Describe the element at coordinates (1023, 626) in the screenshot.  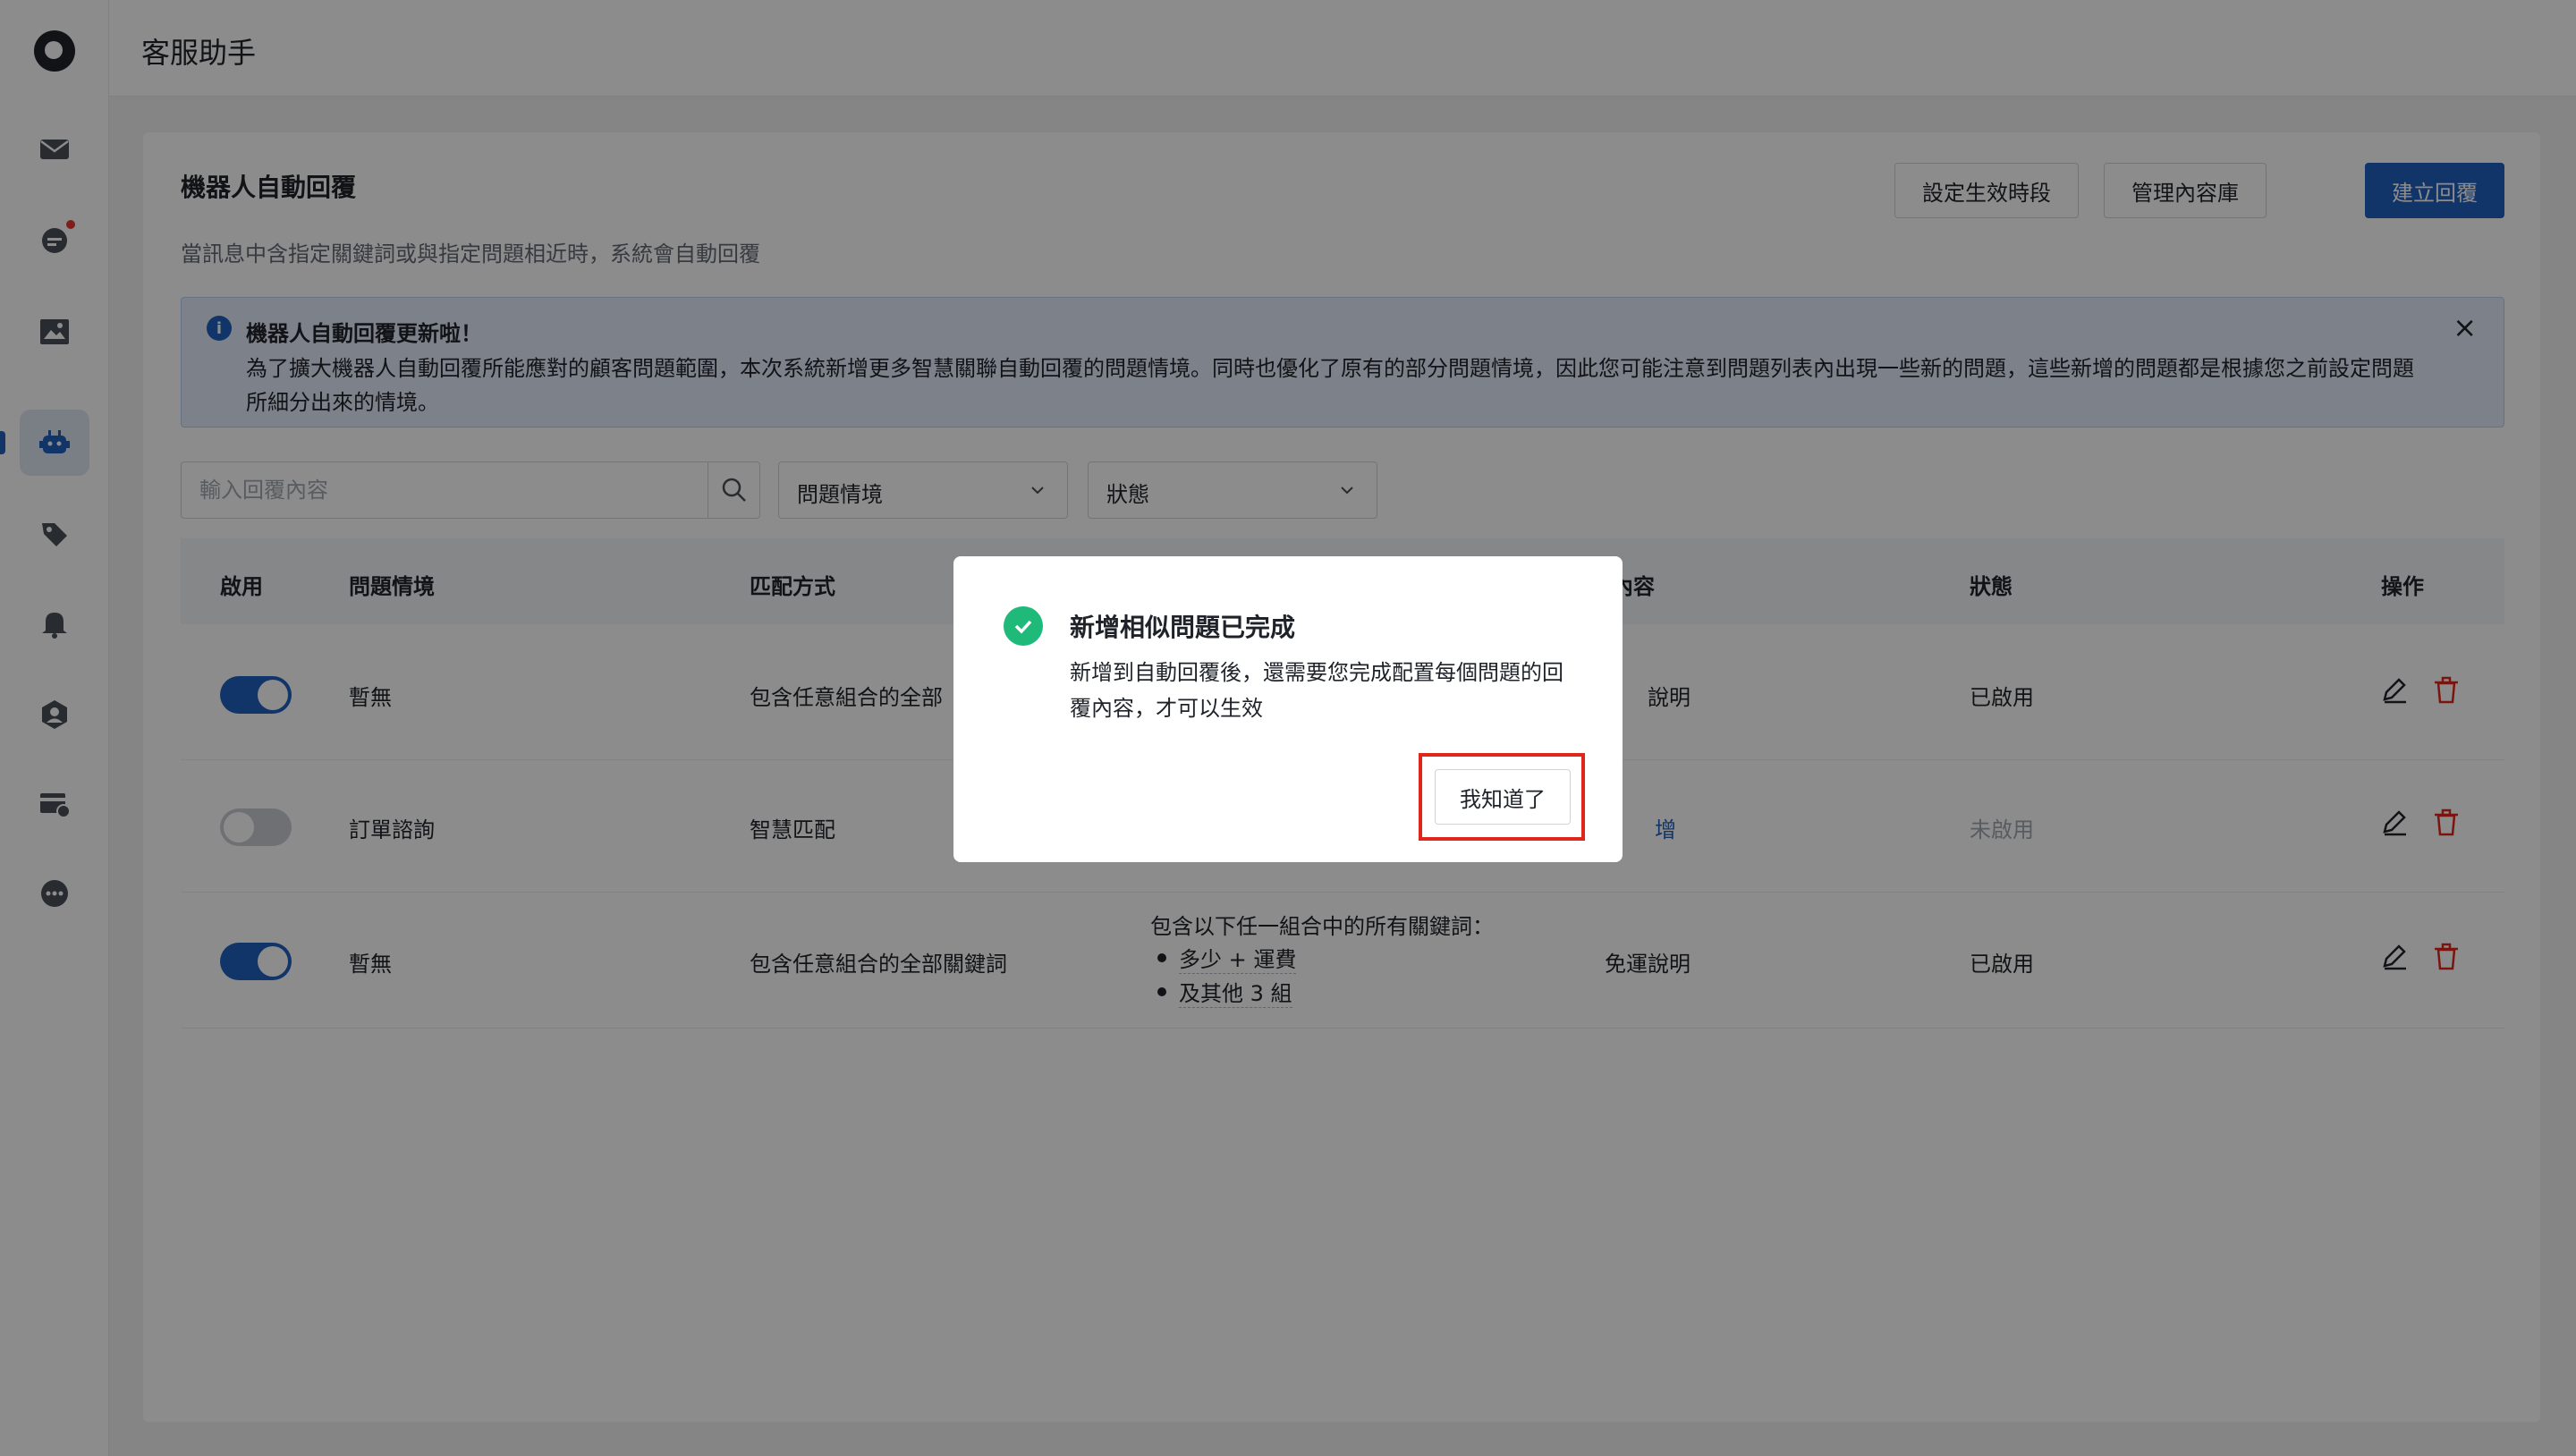
I see `check-circle-icon` at that location.